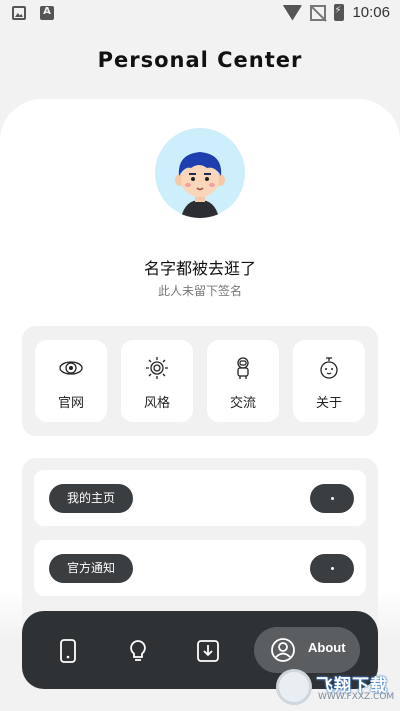  Describe the element at coordinates (243, 368) in the screenshot. I see `astronaut-icon` at that location.